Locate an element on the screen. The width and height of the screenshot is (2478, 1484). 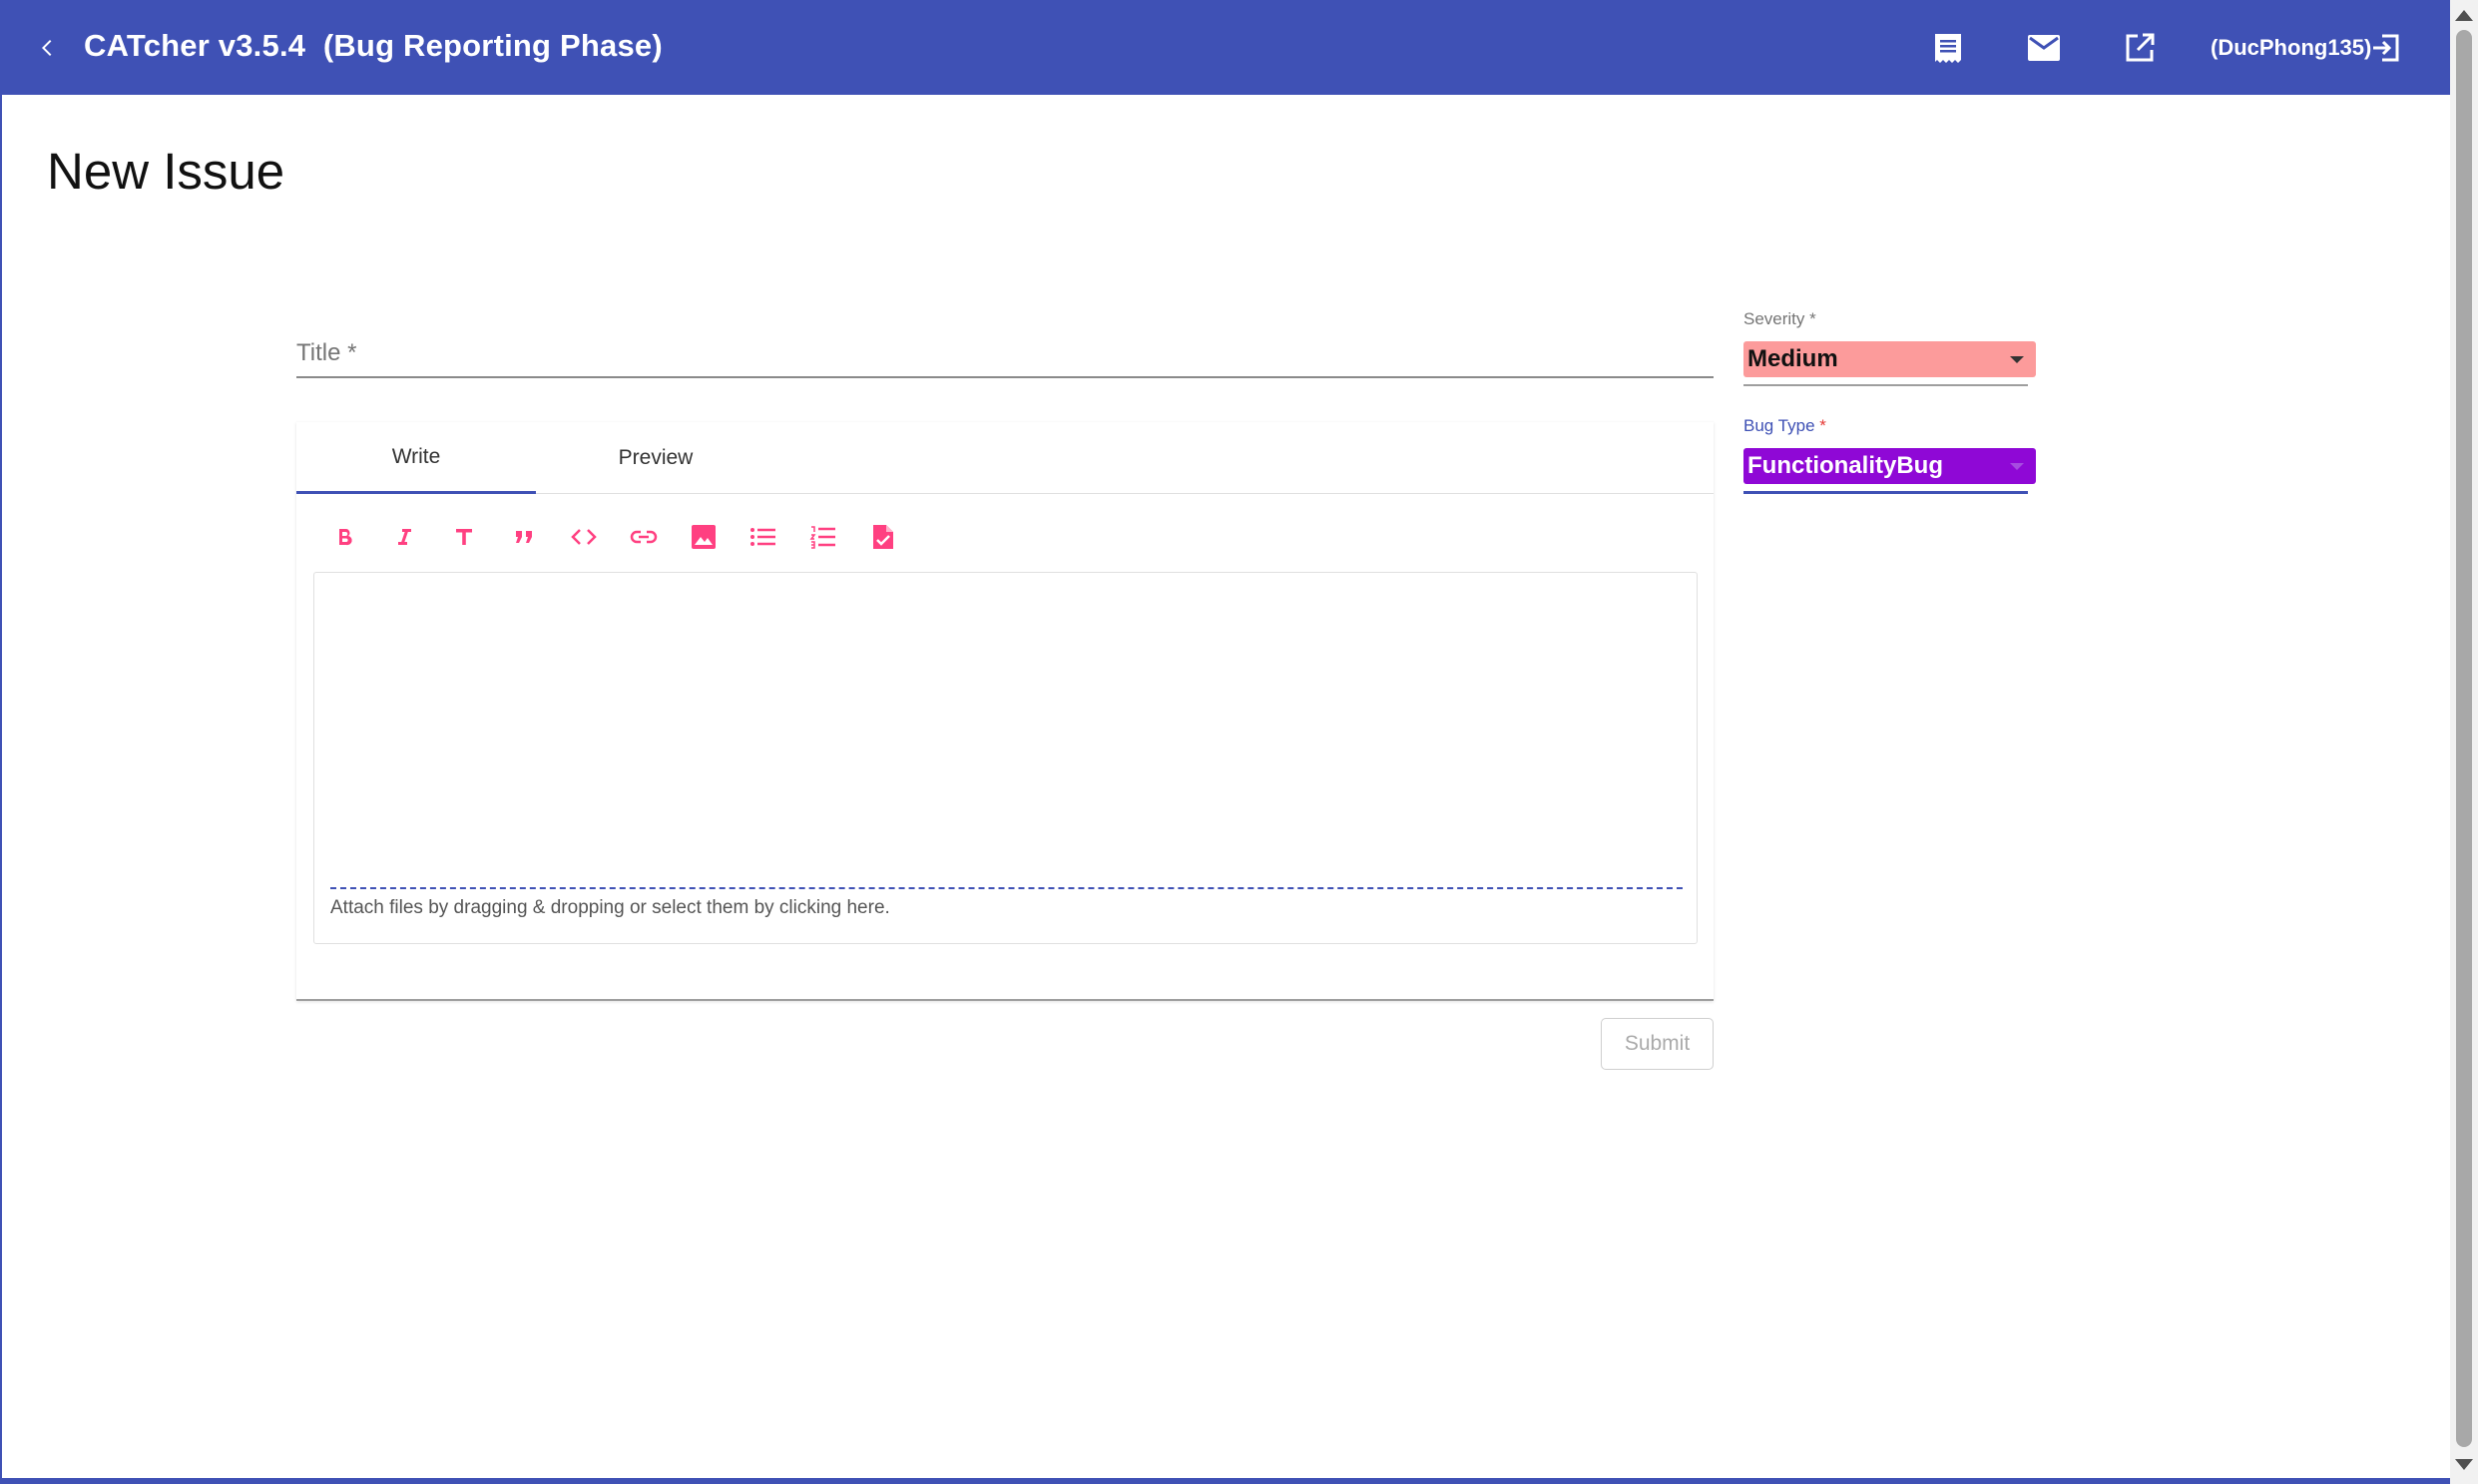
bold-icon is located at coordinates (344, 537).